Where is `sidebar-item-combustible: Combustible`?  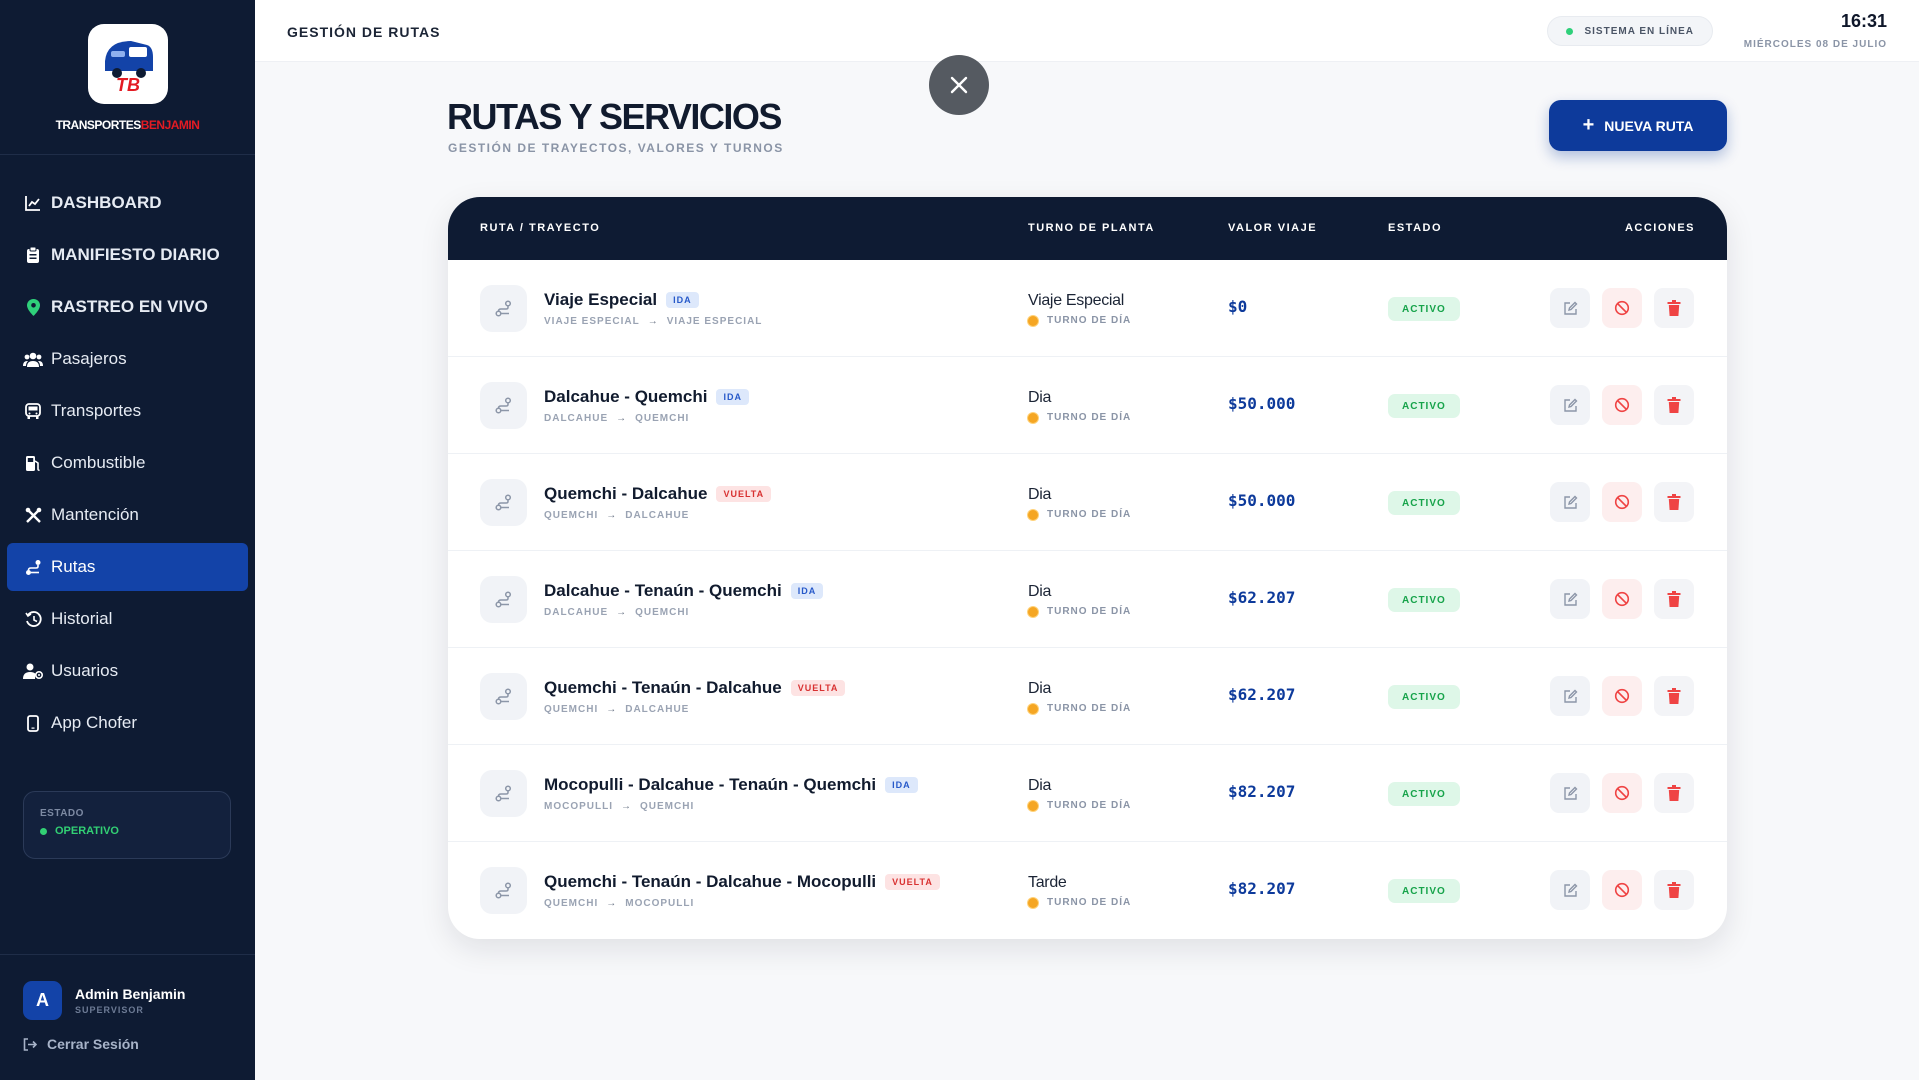 sidebar-item-combustible: Combustible is located at coordinates (127, 463).